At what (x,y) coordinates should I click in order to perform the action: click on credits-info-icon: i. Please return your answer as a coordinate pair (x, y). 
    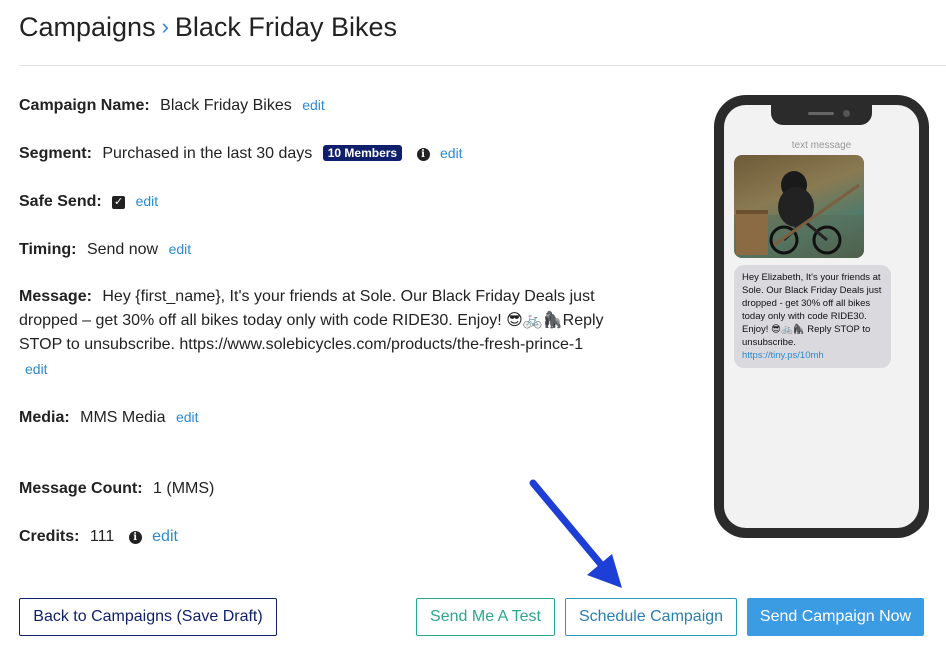
    Looking at the image, I should click on (135, 537).